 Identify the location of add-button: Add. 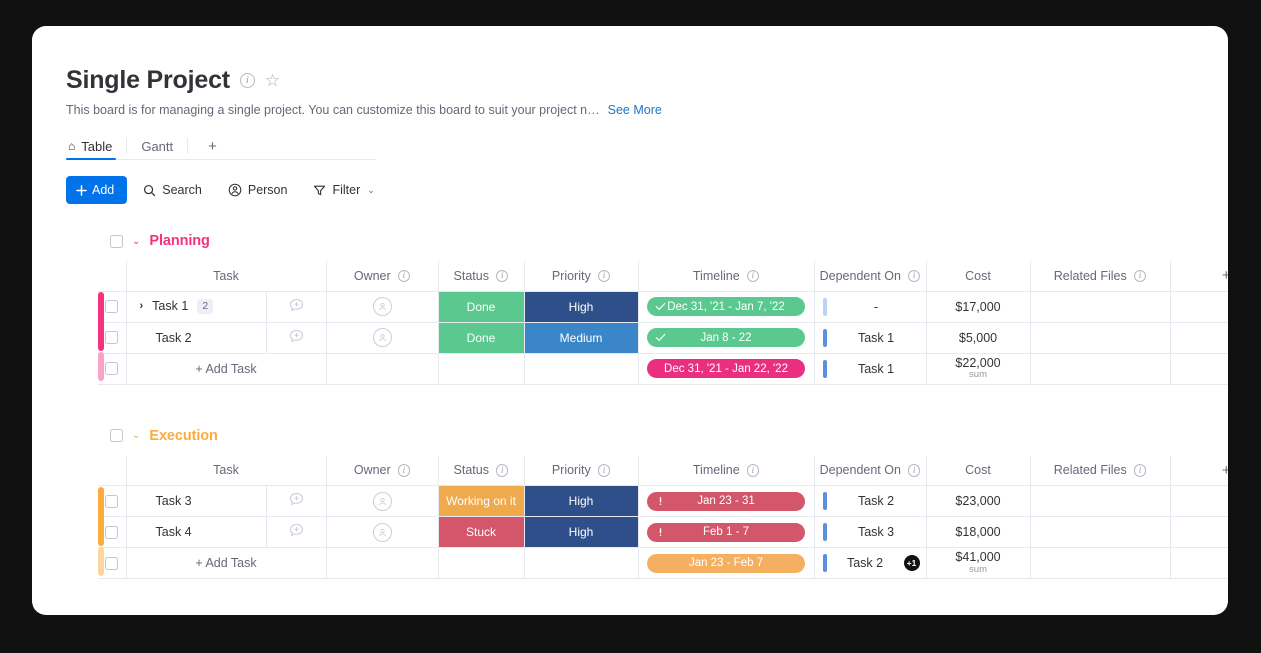
(97, 190).